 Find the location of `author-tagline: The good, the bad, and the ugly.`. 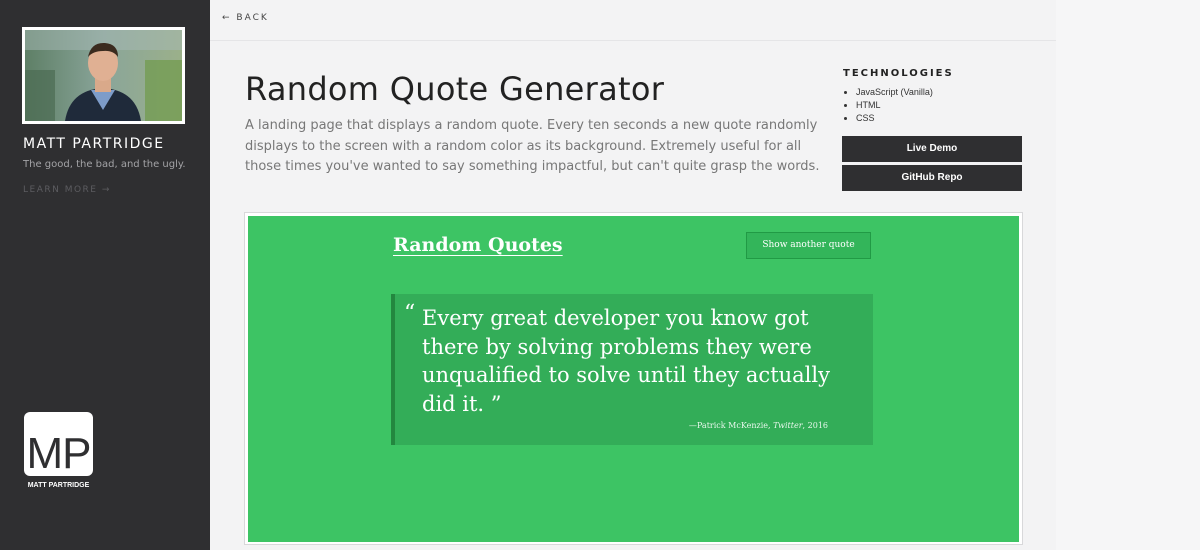

author-tagline: The good, the bad, and the ugly. is located at coordinates (104, 164).